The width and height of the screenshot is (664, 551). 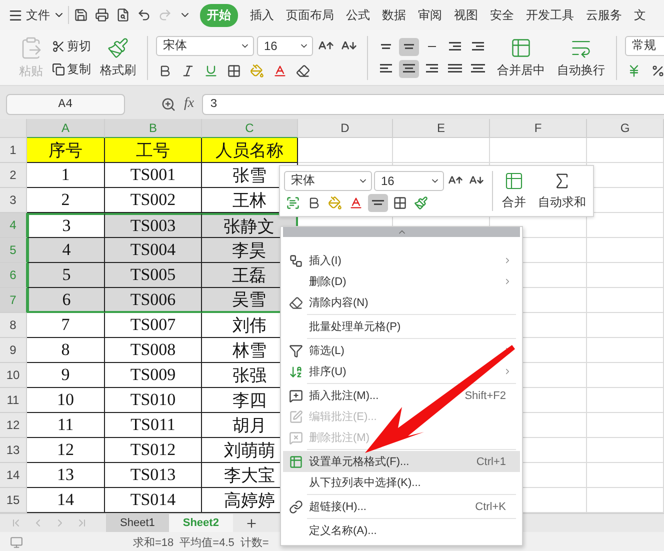 What do you see at coordinates (13, 375) in the screenshot?
I see `row-header: 10` at bounding box center [13, 375].